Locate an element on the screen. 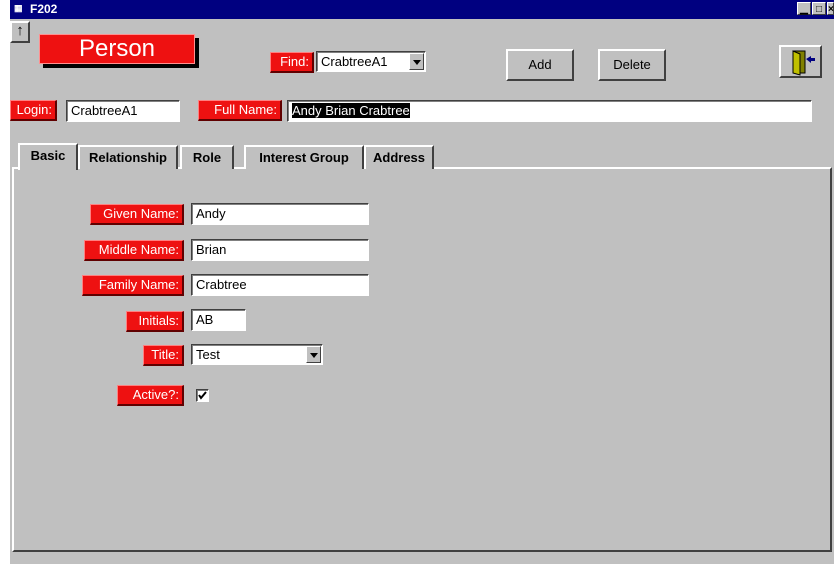  given-name-label: Given Name: is located at coordinates (137, 214).